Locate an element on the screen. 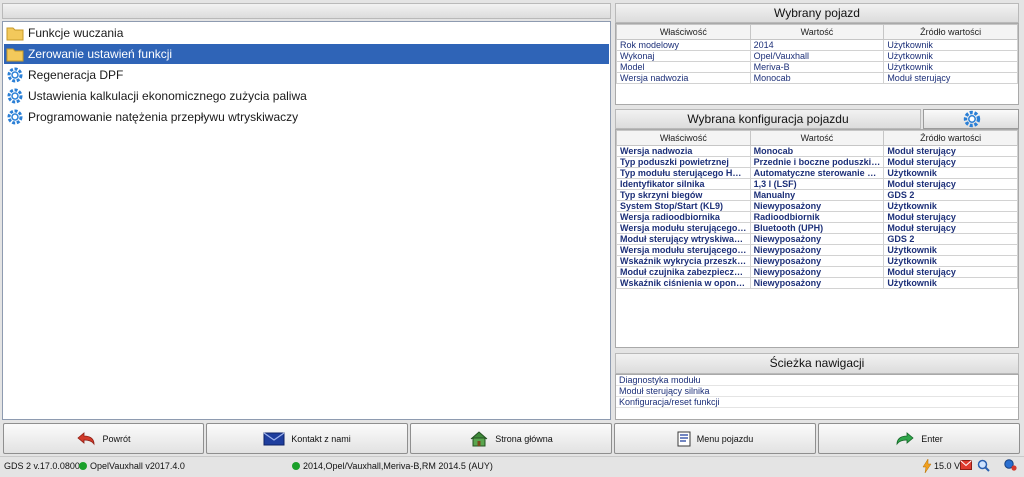 The height and width of the screenshot is (477, 1024). brand-status-text: OpelVauxhall v2017.4.0 is located at coordinates (137, 466).